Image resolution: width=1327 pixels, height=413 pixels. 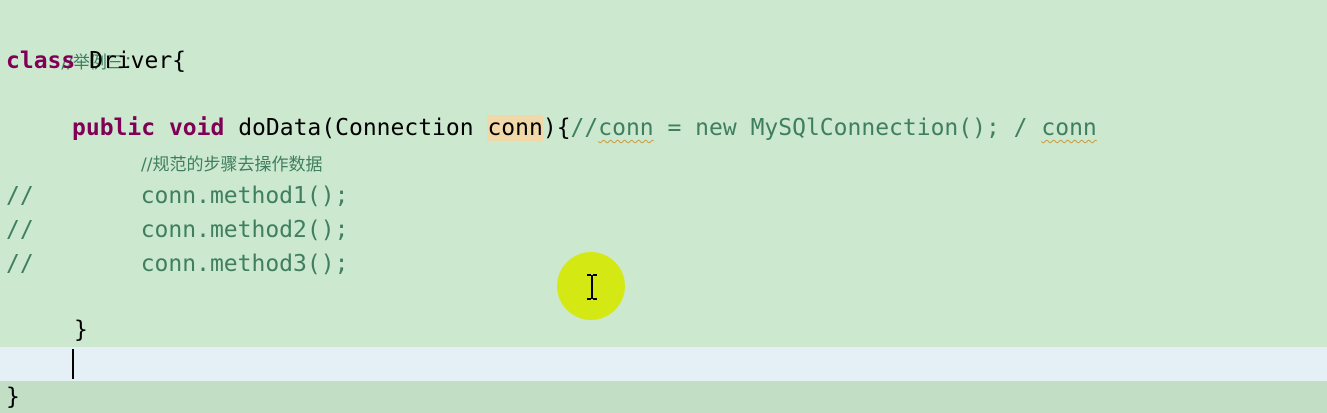 I want to click on keyword-public: public, so click(x=114, y=128).